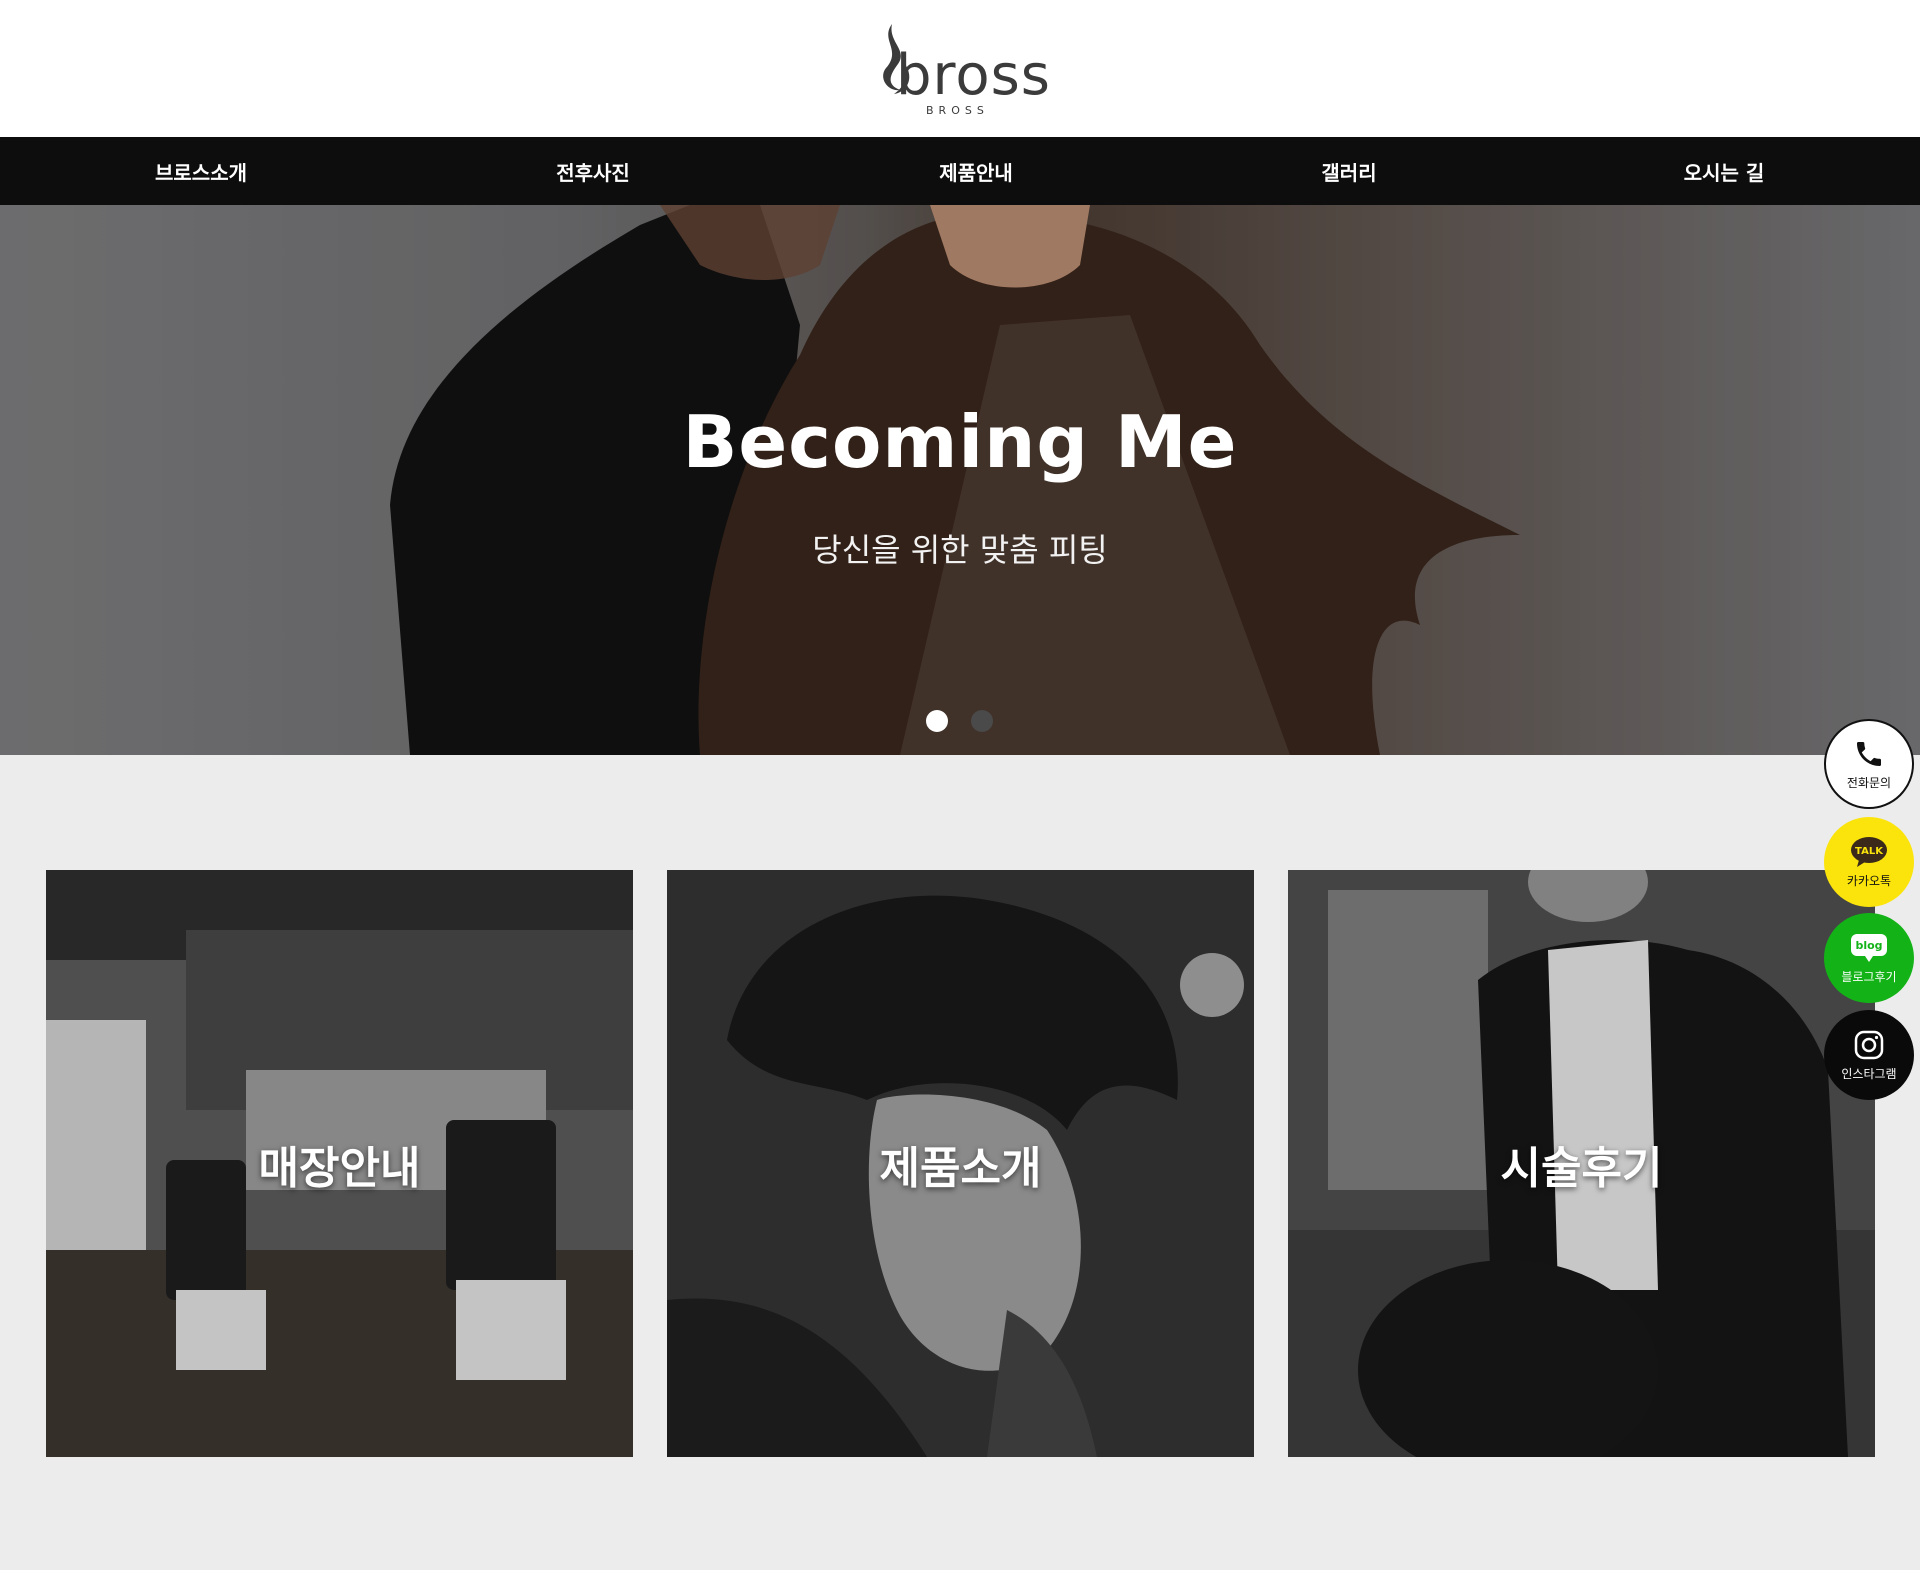  What do you see at coordinates (1869, 1044) in the screenshot?
I see `instagram-icon` at bounding box center [1869, 1044].